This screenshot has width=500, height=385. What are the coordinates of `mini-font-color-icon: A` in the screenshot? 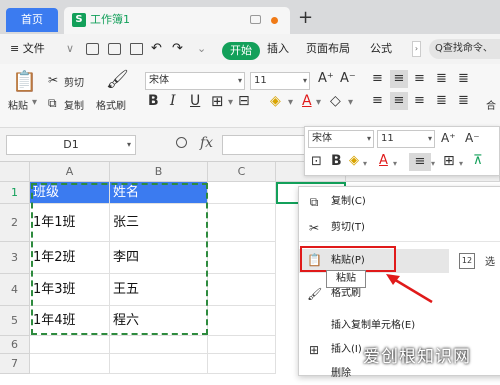 It's located at (383, 161).